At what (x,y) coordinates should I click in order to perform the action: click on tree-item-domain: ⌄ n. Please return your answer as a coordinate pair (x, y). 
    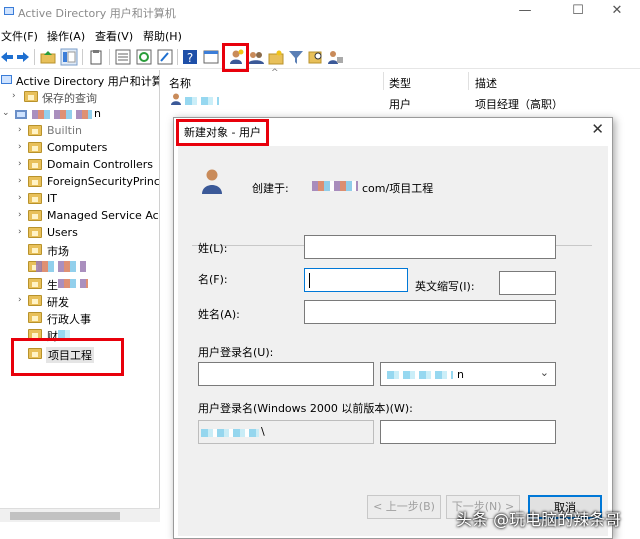
    Looking at the image, I should click on (79, 114).